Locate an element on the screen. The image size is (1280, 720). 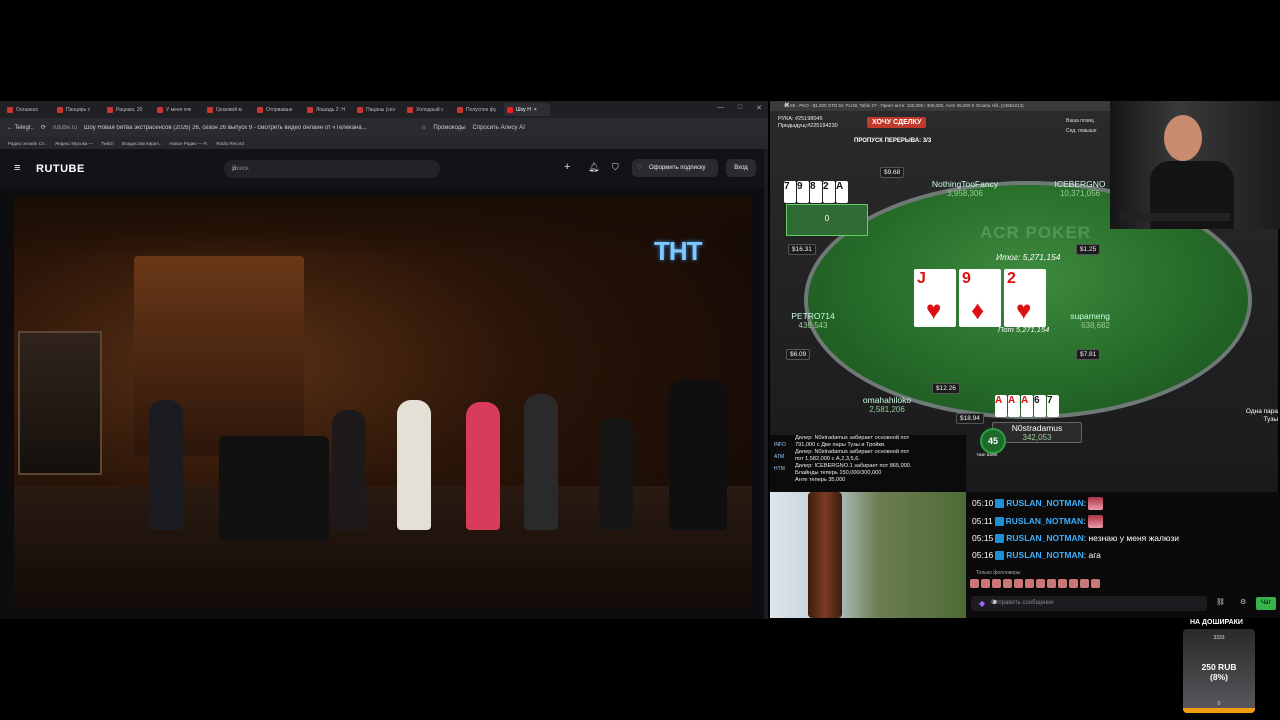
close-window-icon: ✕ is located at coordinates (759, 108).